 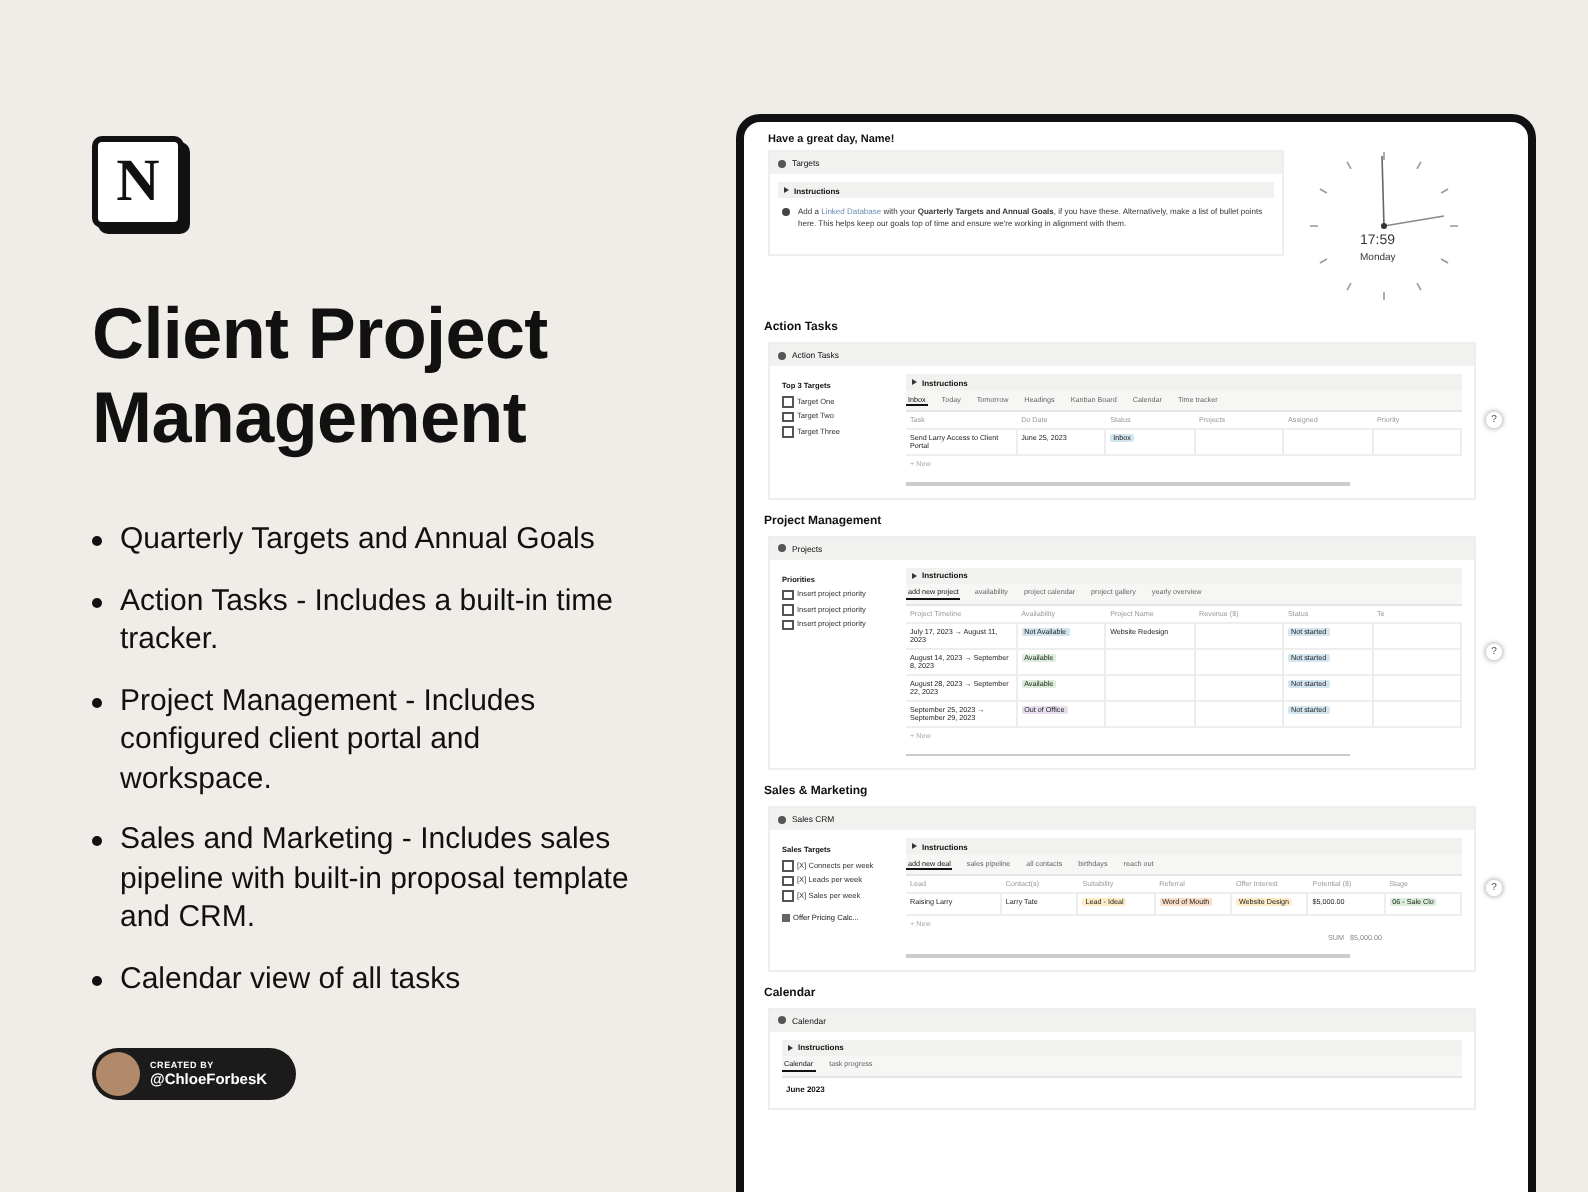 What do you see at coordinates (782, 163) in the screenshot?
I see `target-icon` at bounding box center [782, 163].